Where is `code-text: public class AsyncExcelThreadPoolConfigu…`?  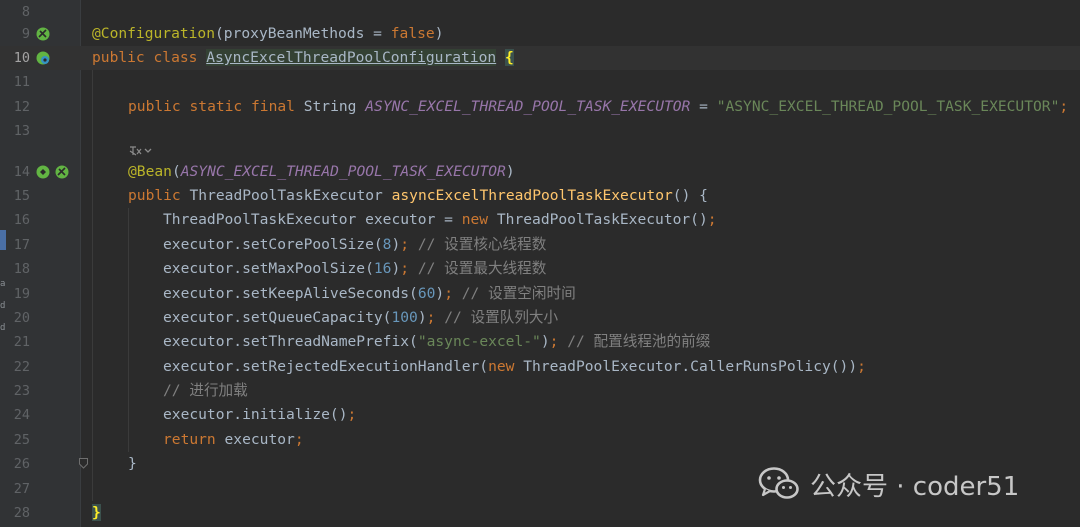
code-text: public class AsyncExcelThreadPoolConfigu… is located at coordinates (303, 57).